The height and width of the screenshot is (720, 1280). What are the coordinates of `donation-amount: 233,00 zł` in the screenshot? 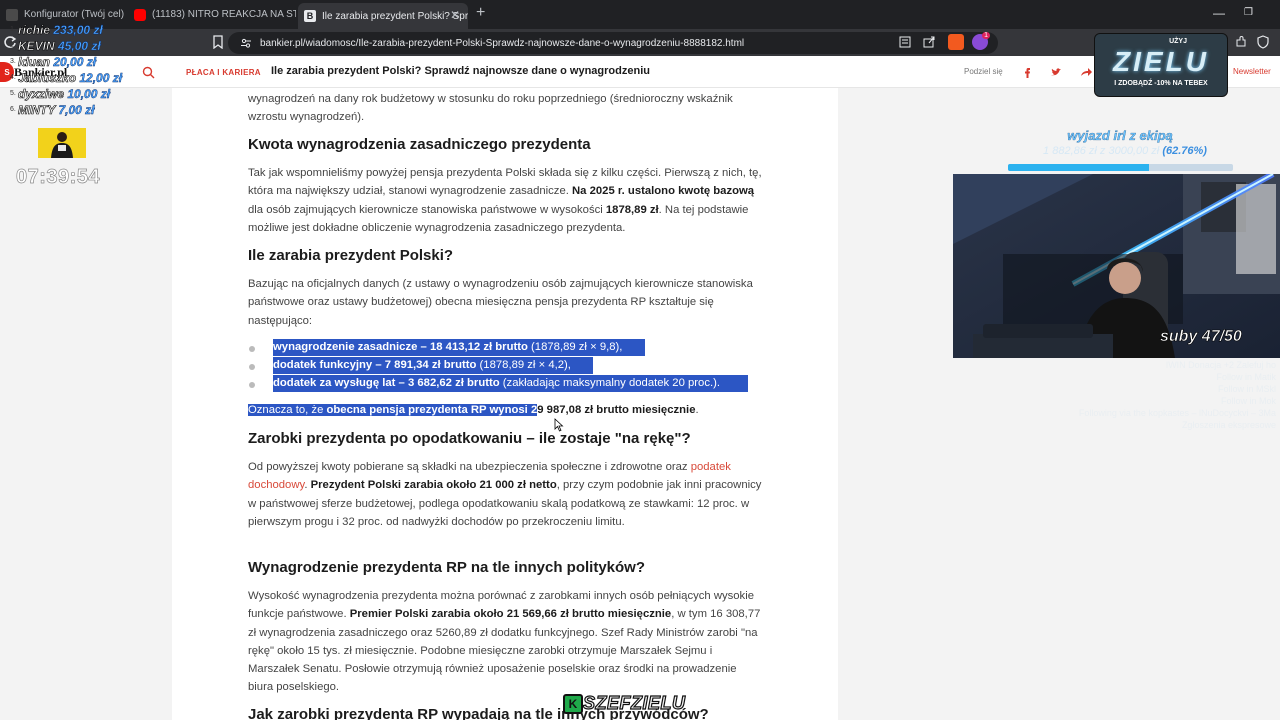 It's located at (78, 30).